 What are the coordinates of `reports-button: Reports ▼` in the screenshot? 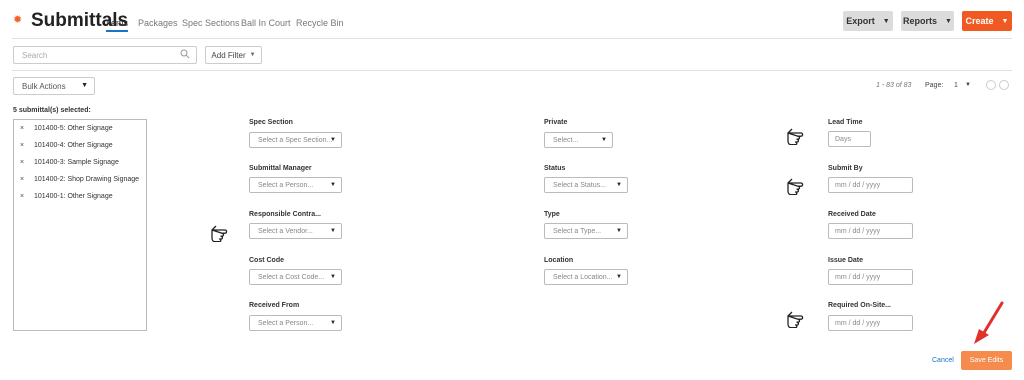 It's located at (927, 21).